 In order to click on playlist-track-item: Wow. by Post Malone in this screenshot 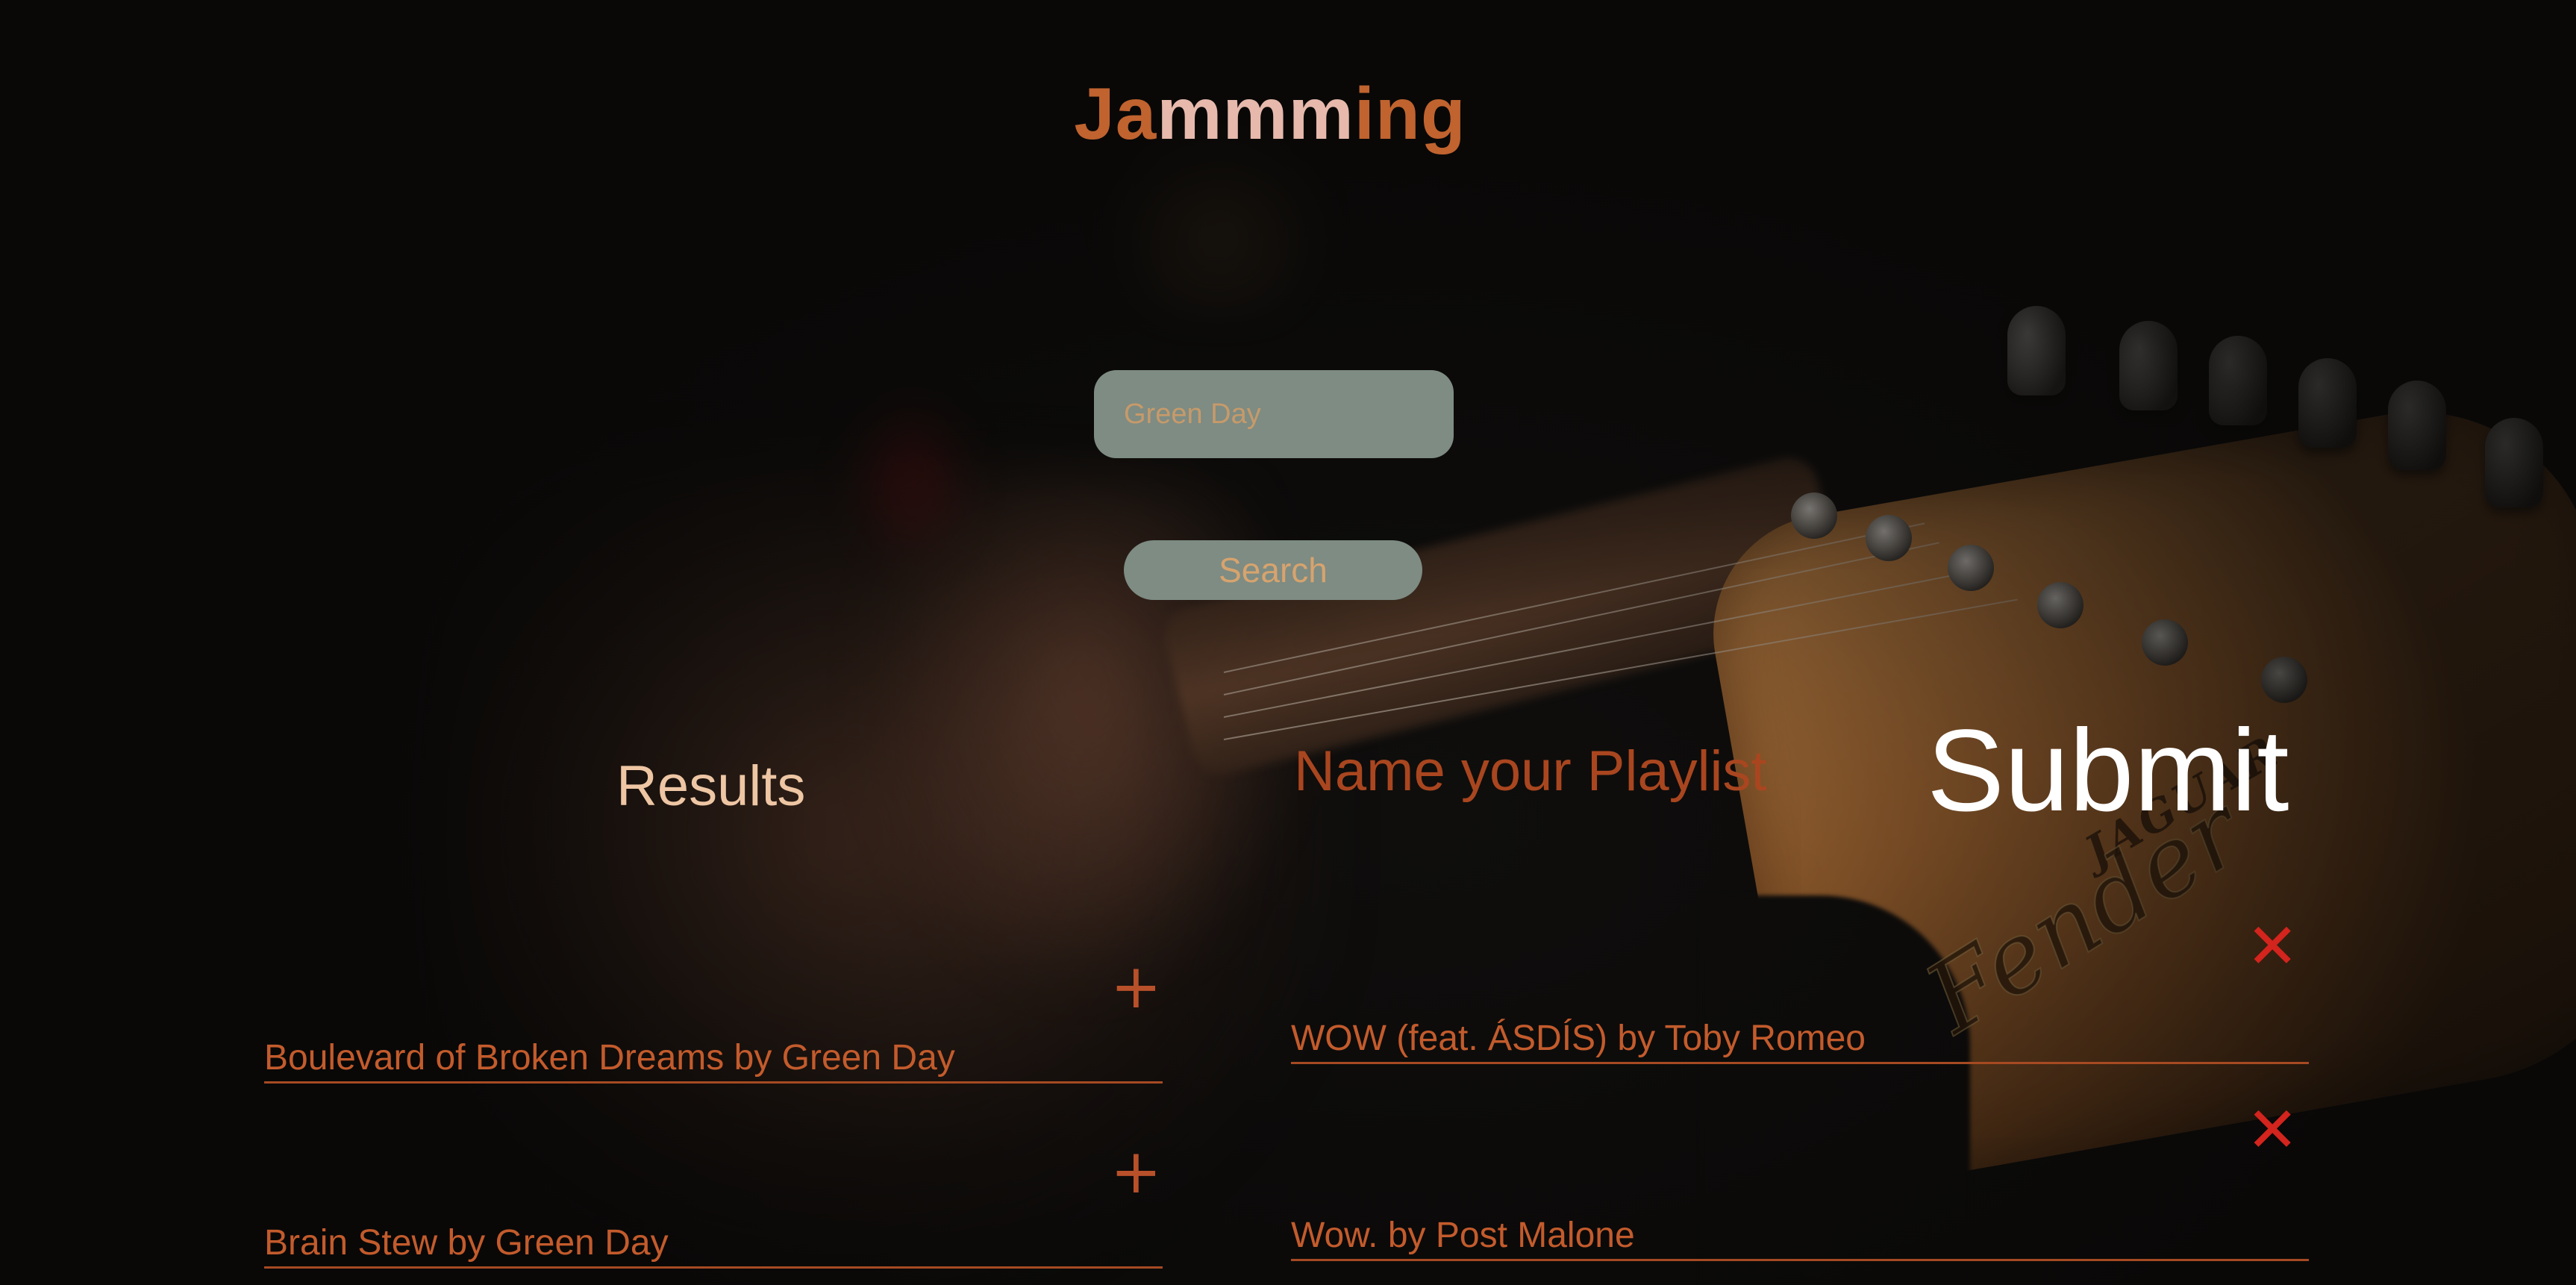, I will do `click(1800, 1226)`.